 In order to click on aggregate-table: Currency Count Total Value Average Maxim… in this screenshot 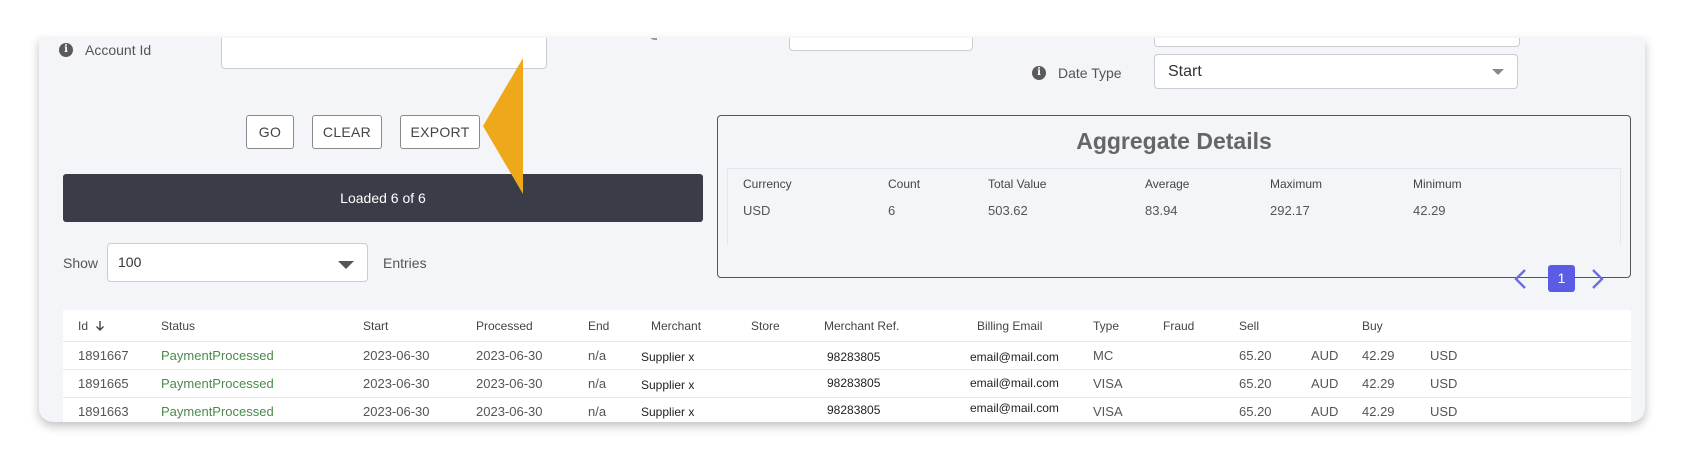, I will do `click(1174, 206)`.